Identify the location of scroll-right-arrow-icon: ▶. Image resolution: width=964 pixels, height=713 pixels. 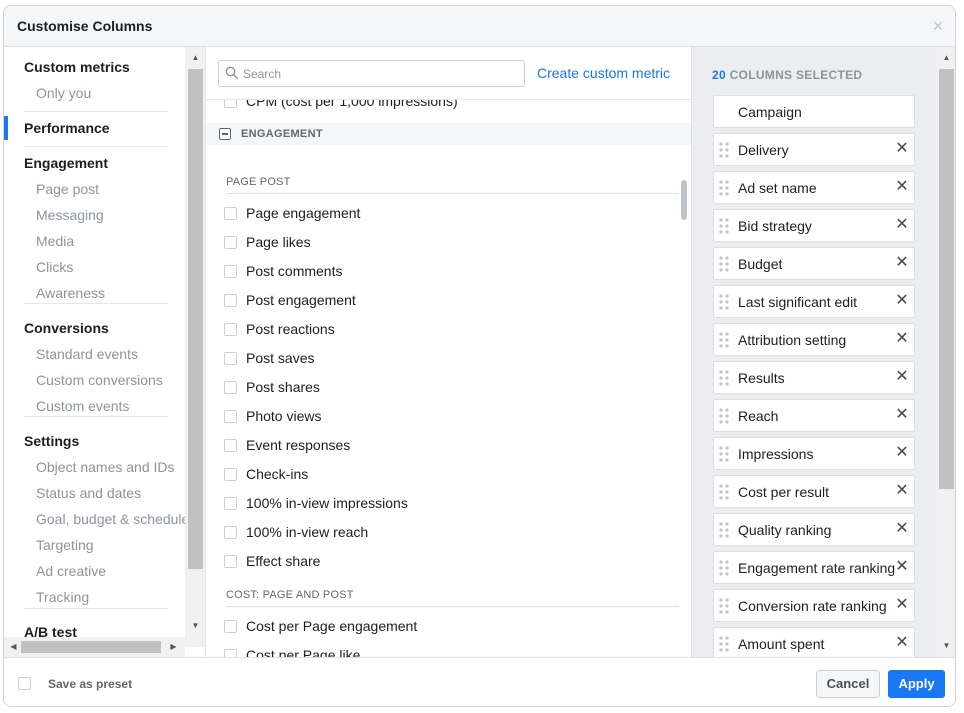
(173, 646).